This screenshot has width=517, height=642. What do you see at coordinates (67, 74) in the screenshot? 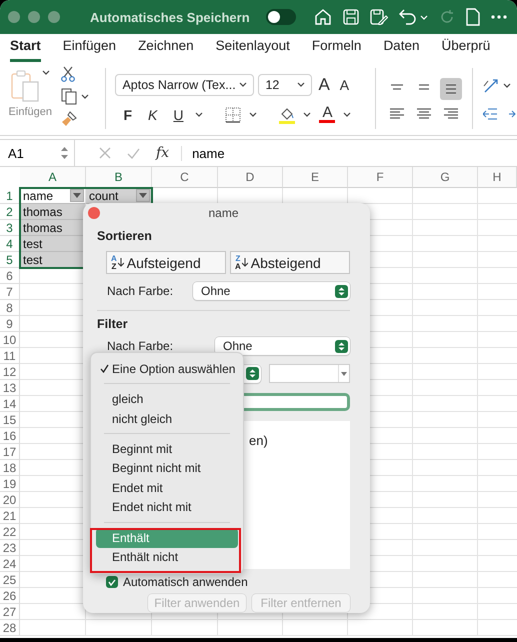
I see `scissors-icon` at bounding box center [67, 74].